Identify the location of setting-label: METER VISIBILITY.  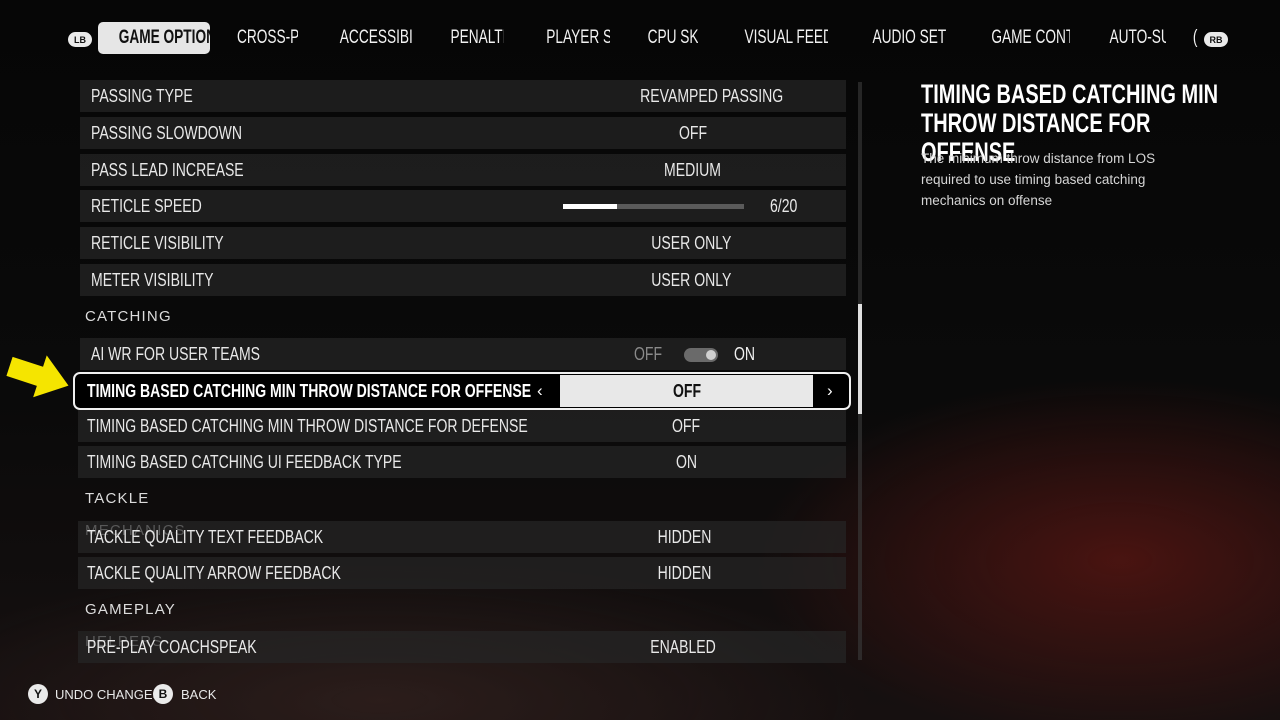
(152, 280).